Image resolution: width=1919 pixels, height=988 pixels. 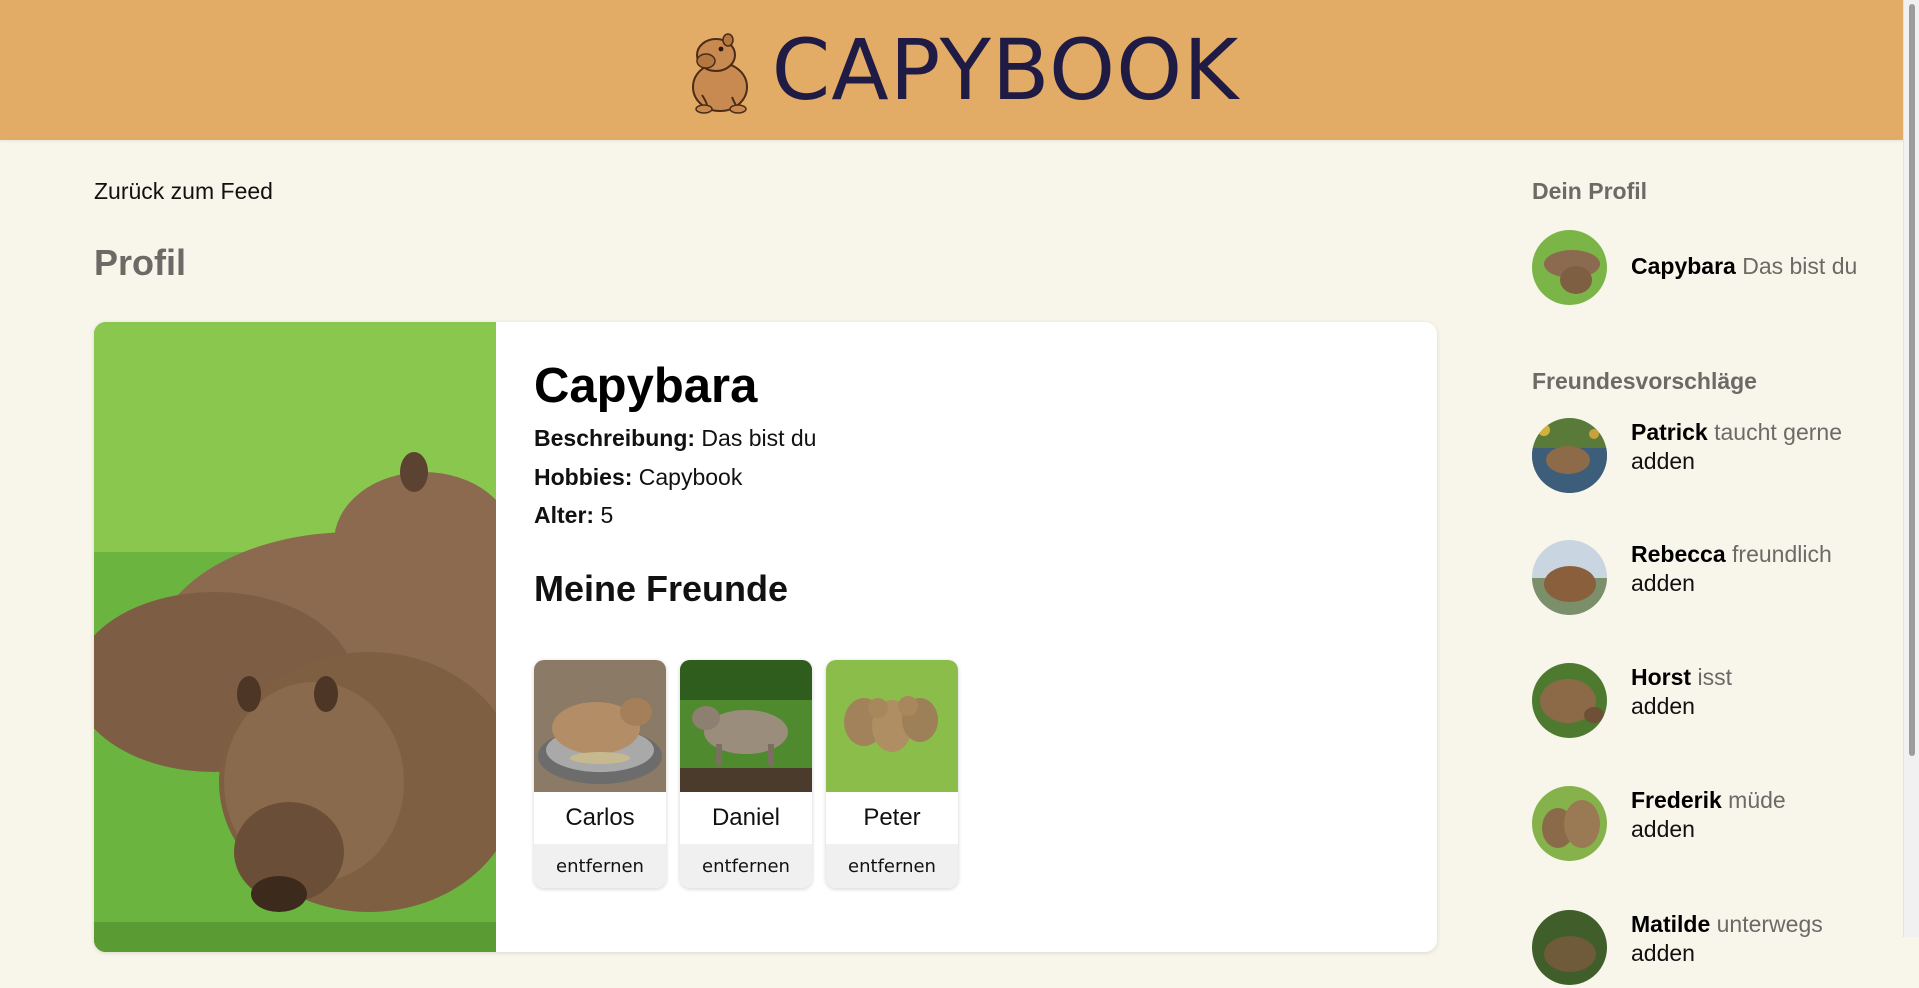 I want to click on suggestion-text: Matilde unterwegs adden, so click(x=1761, y=939).